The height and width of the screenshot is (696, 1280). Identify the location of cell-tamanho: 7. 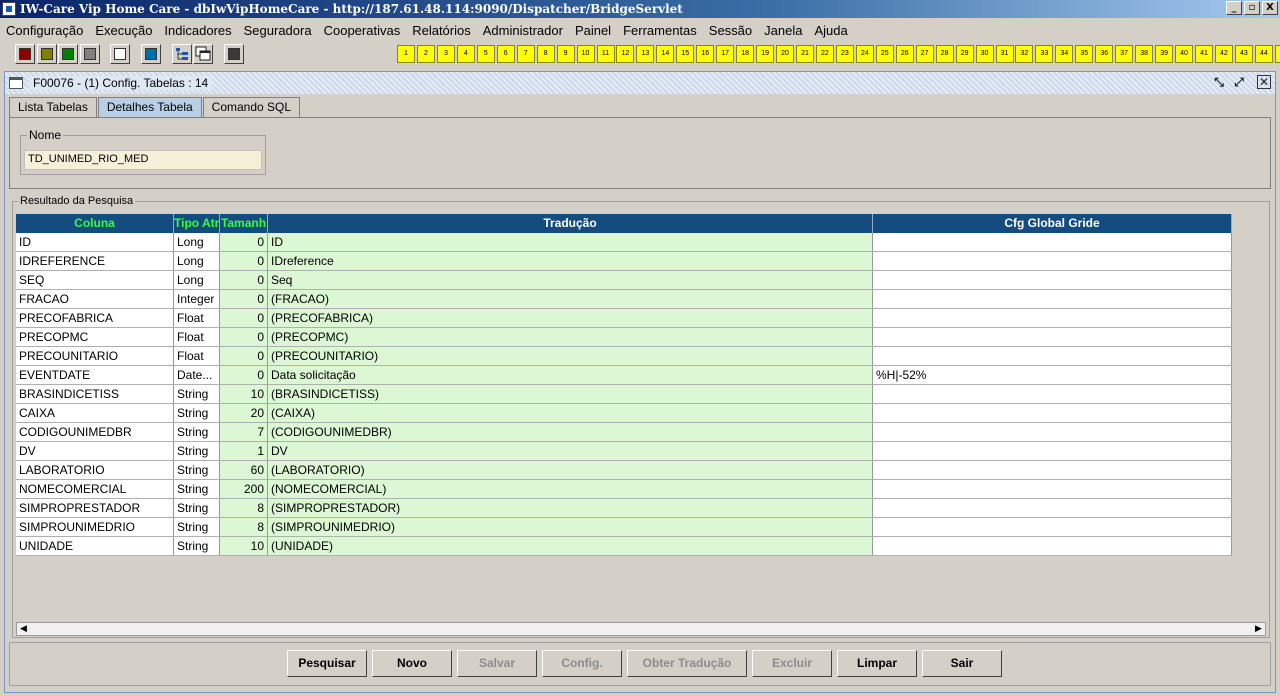
(244, 432).